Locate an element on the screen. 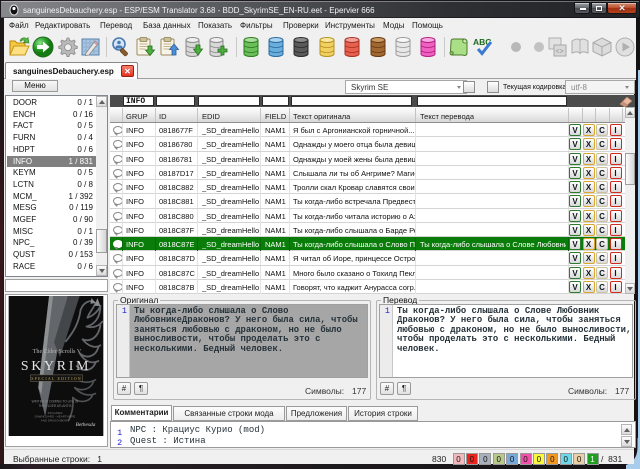 The height and width of the screenshot is (469, 640). svg-text: The Elder Scrolls V is located at coordinates (57, 352).